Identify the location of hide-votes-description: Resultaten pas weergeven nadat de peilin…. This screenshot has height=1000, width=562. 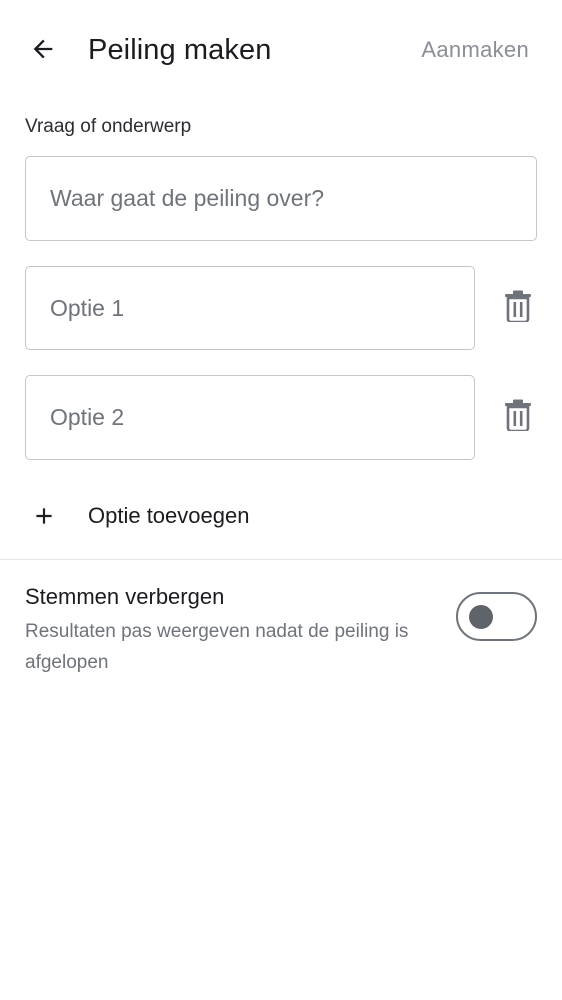
(217, 647).